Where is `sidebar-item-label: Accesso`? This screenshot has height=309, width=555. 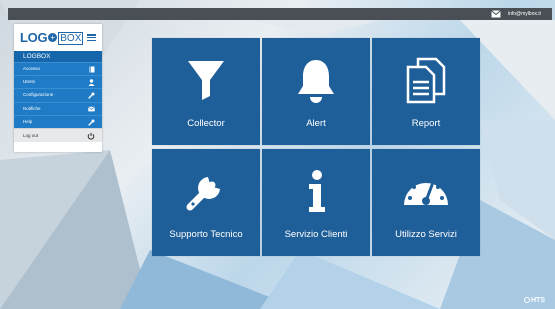
sidebar-item-label: Accesso is located at coordinates (32, 68).